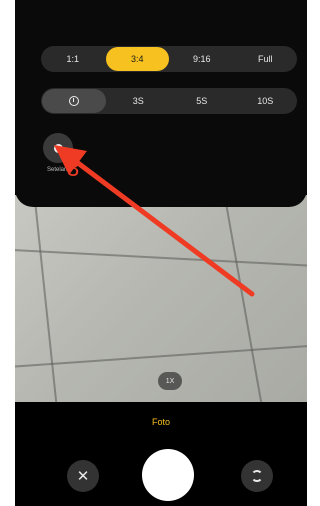 The image size is (320, 506). I want to click on close-button: ✕, so click(83, 476).